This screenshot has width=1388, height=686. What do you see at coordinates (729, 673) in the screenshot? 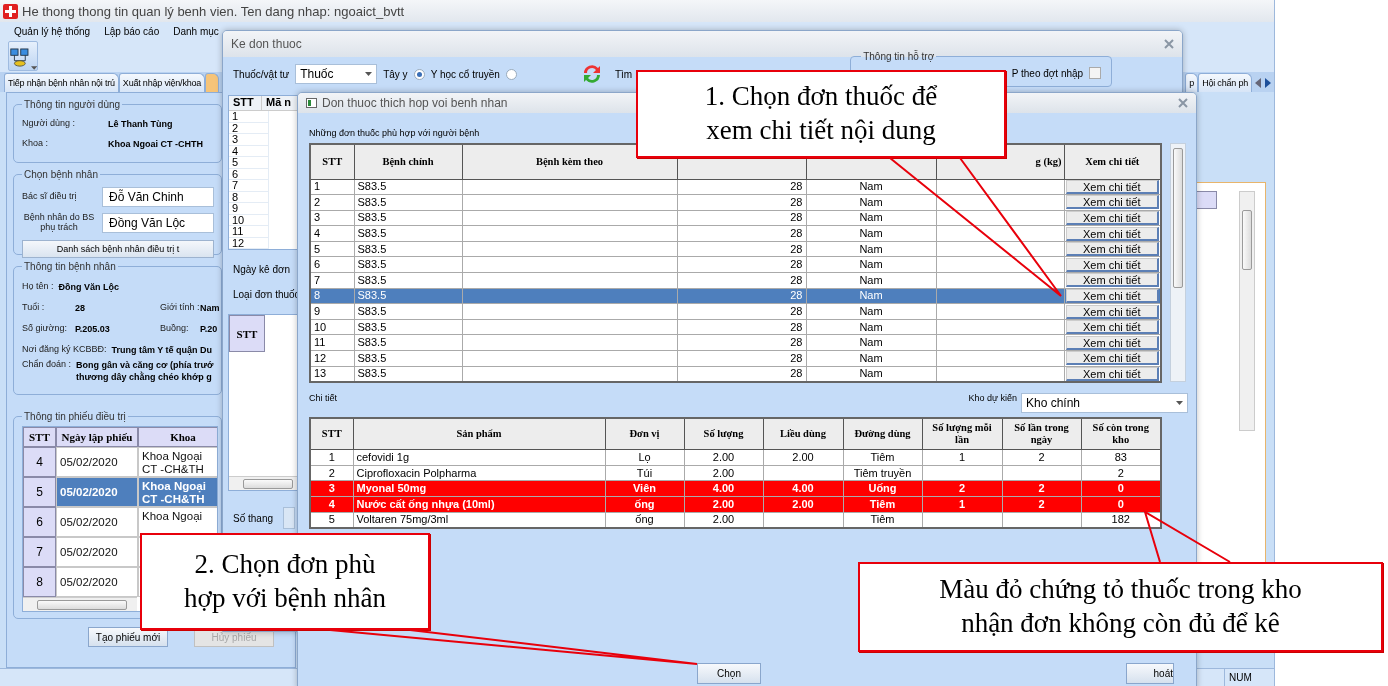
I see `dialog-button: Chọn` at bounding box center [729, 673].